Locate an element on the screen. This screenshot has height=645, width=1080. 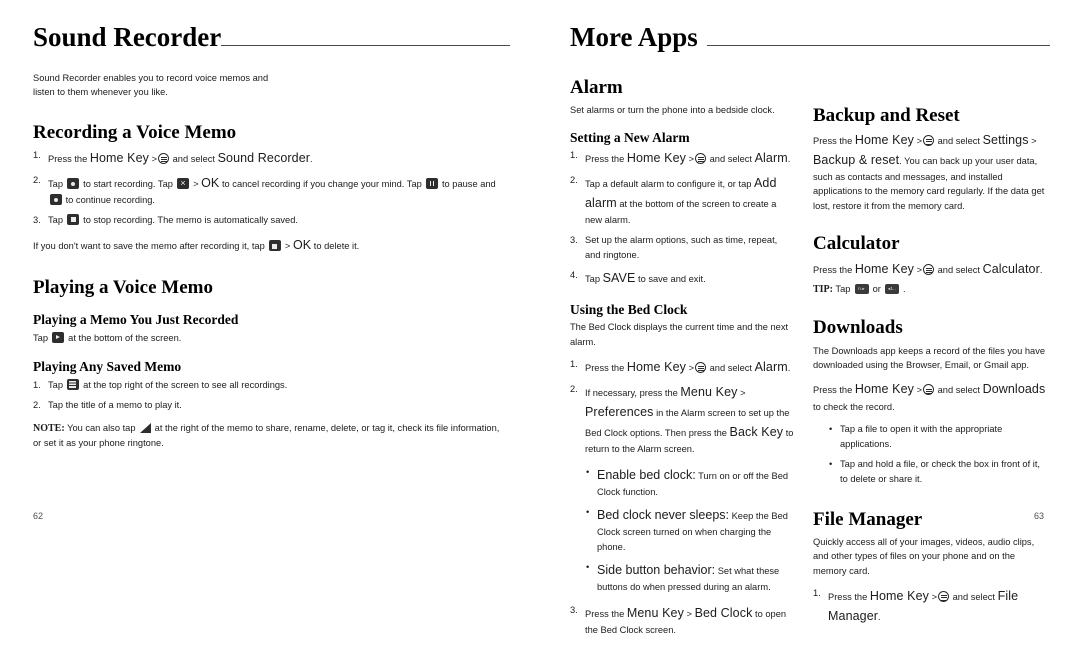
heading-using-the-bed-clock: Using the Bed Clock is located at coordinates (629, 309).